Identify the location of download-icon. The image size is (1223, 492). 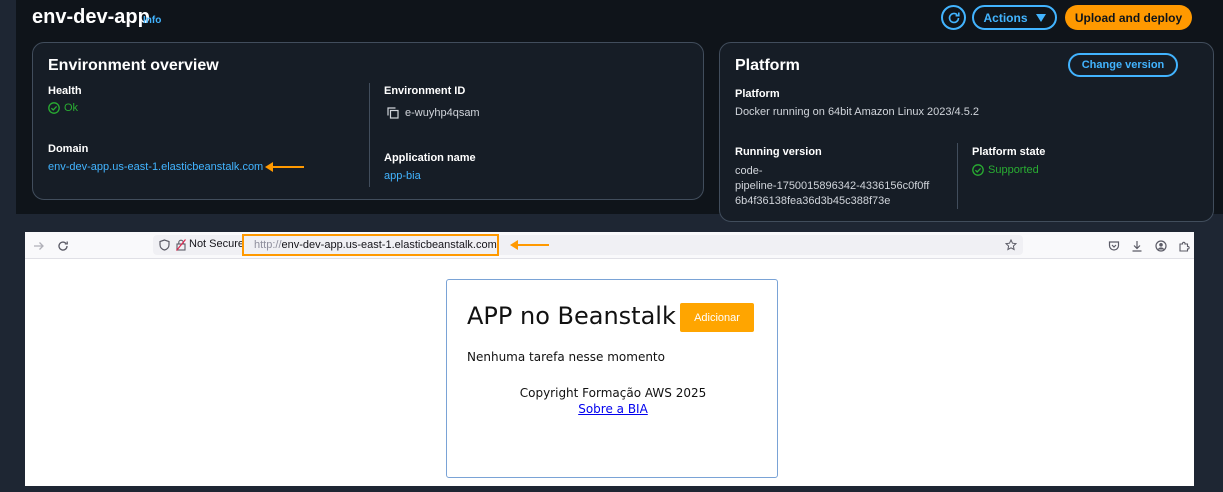
(1137, 246).